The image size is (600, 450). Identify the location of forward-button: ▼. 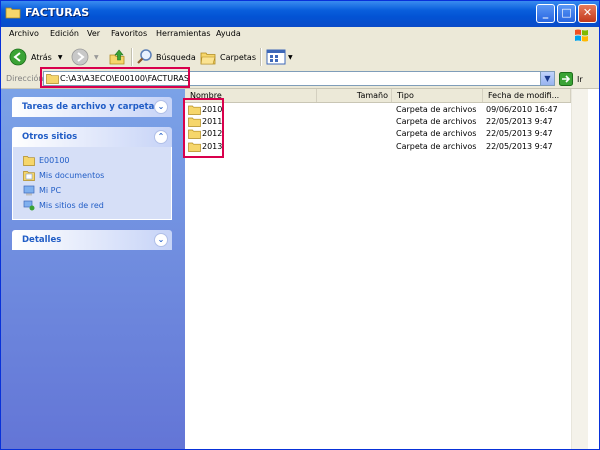
(85, 57).